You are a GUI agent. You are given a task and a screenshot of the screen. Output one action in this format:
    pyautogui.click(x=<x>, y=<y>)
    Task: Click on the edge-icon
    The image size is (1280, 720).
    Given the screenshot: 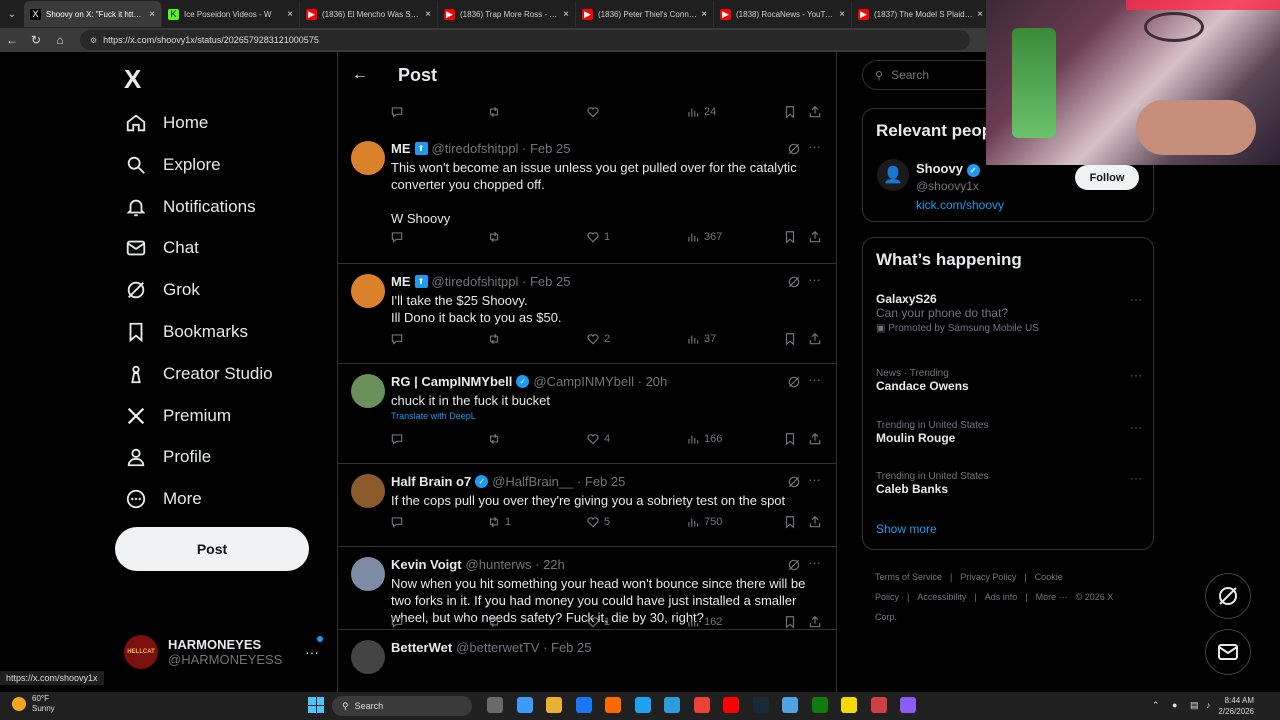 What is the action you would take?
    pyautogui.click(x=642, y=705)
    